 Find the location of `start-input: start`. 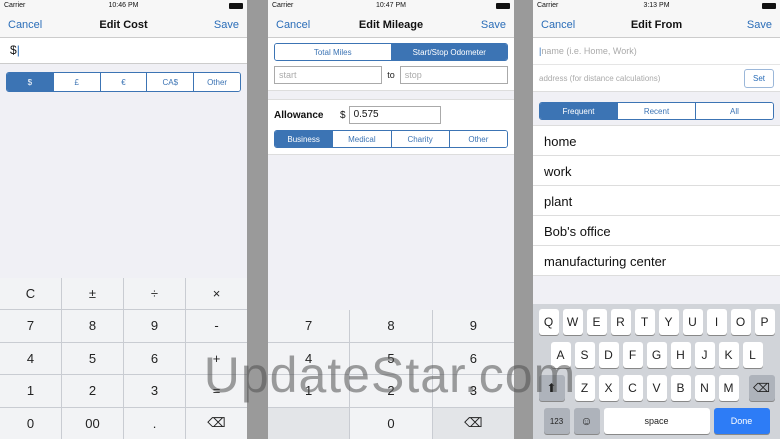

start-input: start is located at coordinates (328, 75).